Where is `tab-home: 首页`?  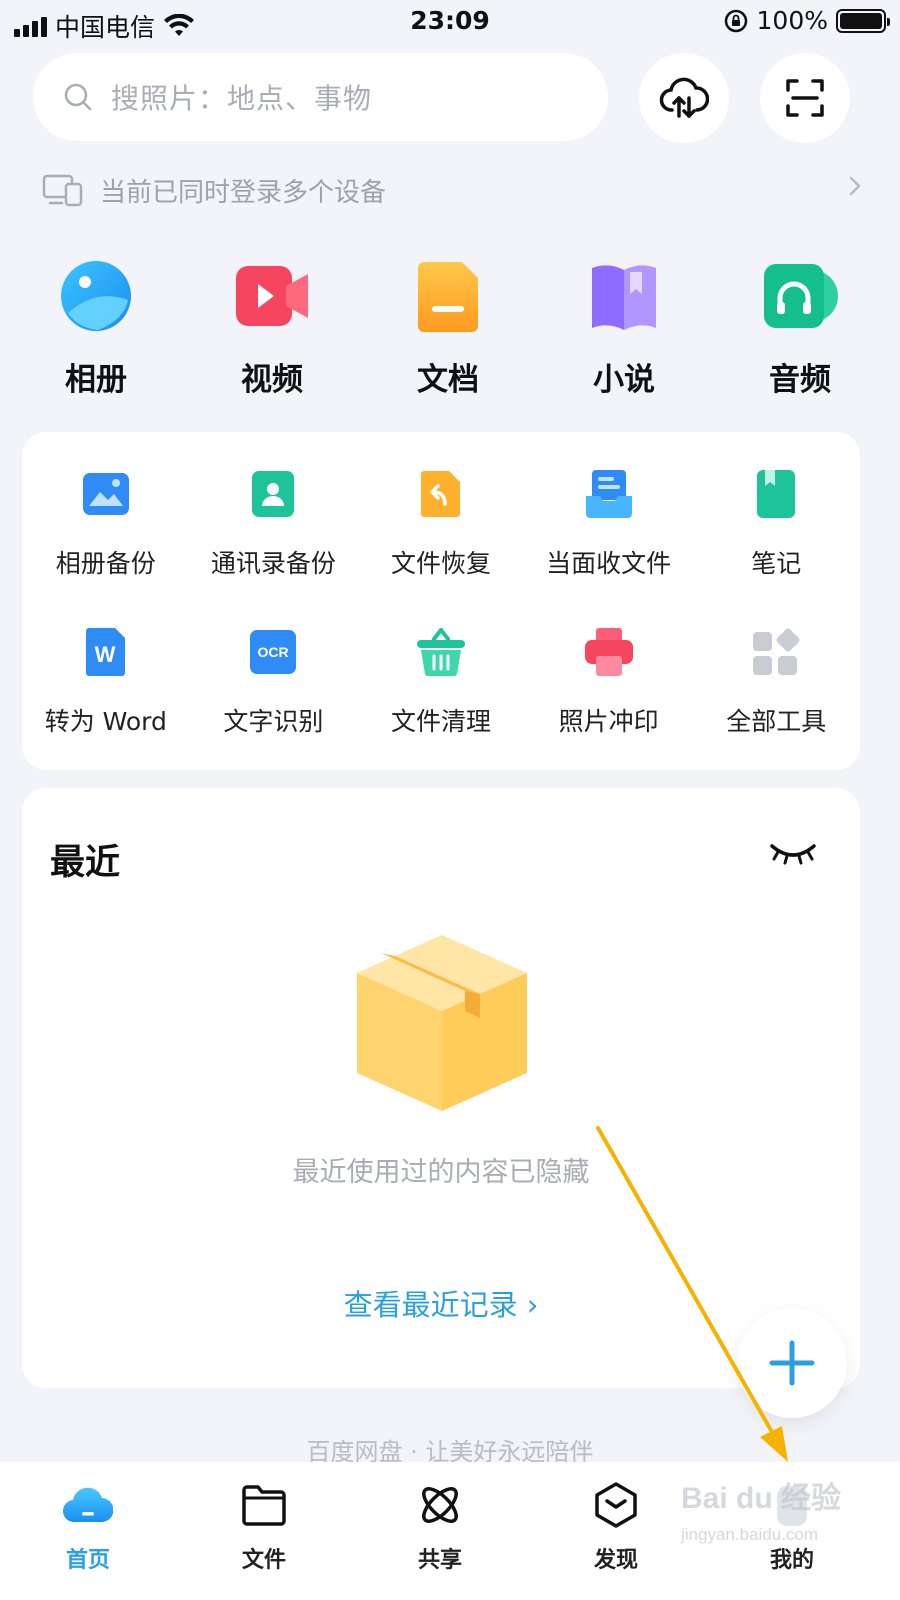 tab-home: 首页 is located at coordinates (88, 1531).